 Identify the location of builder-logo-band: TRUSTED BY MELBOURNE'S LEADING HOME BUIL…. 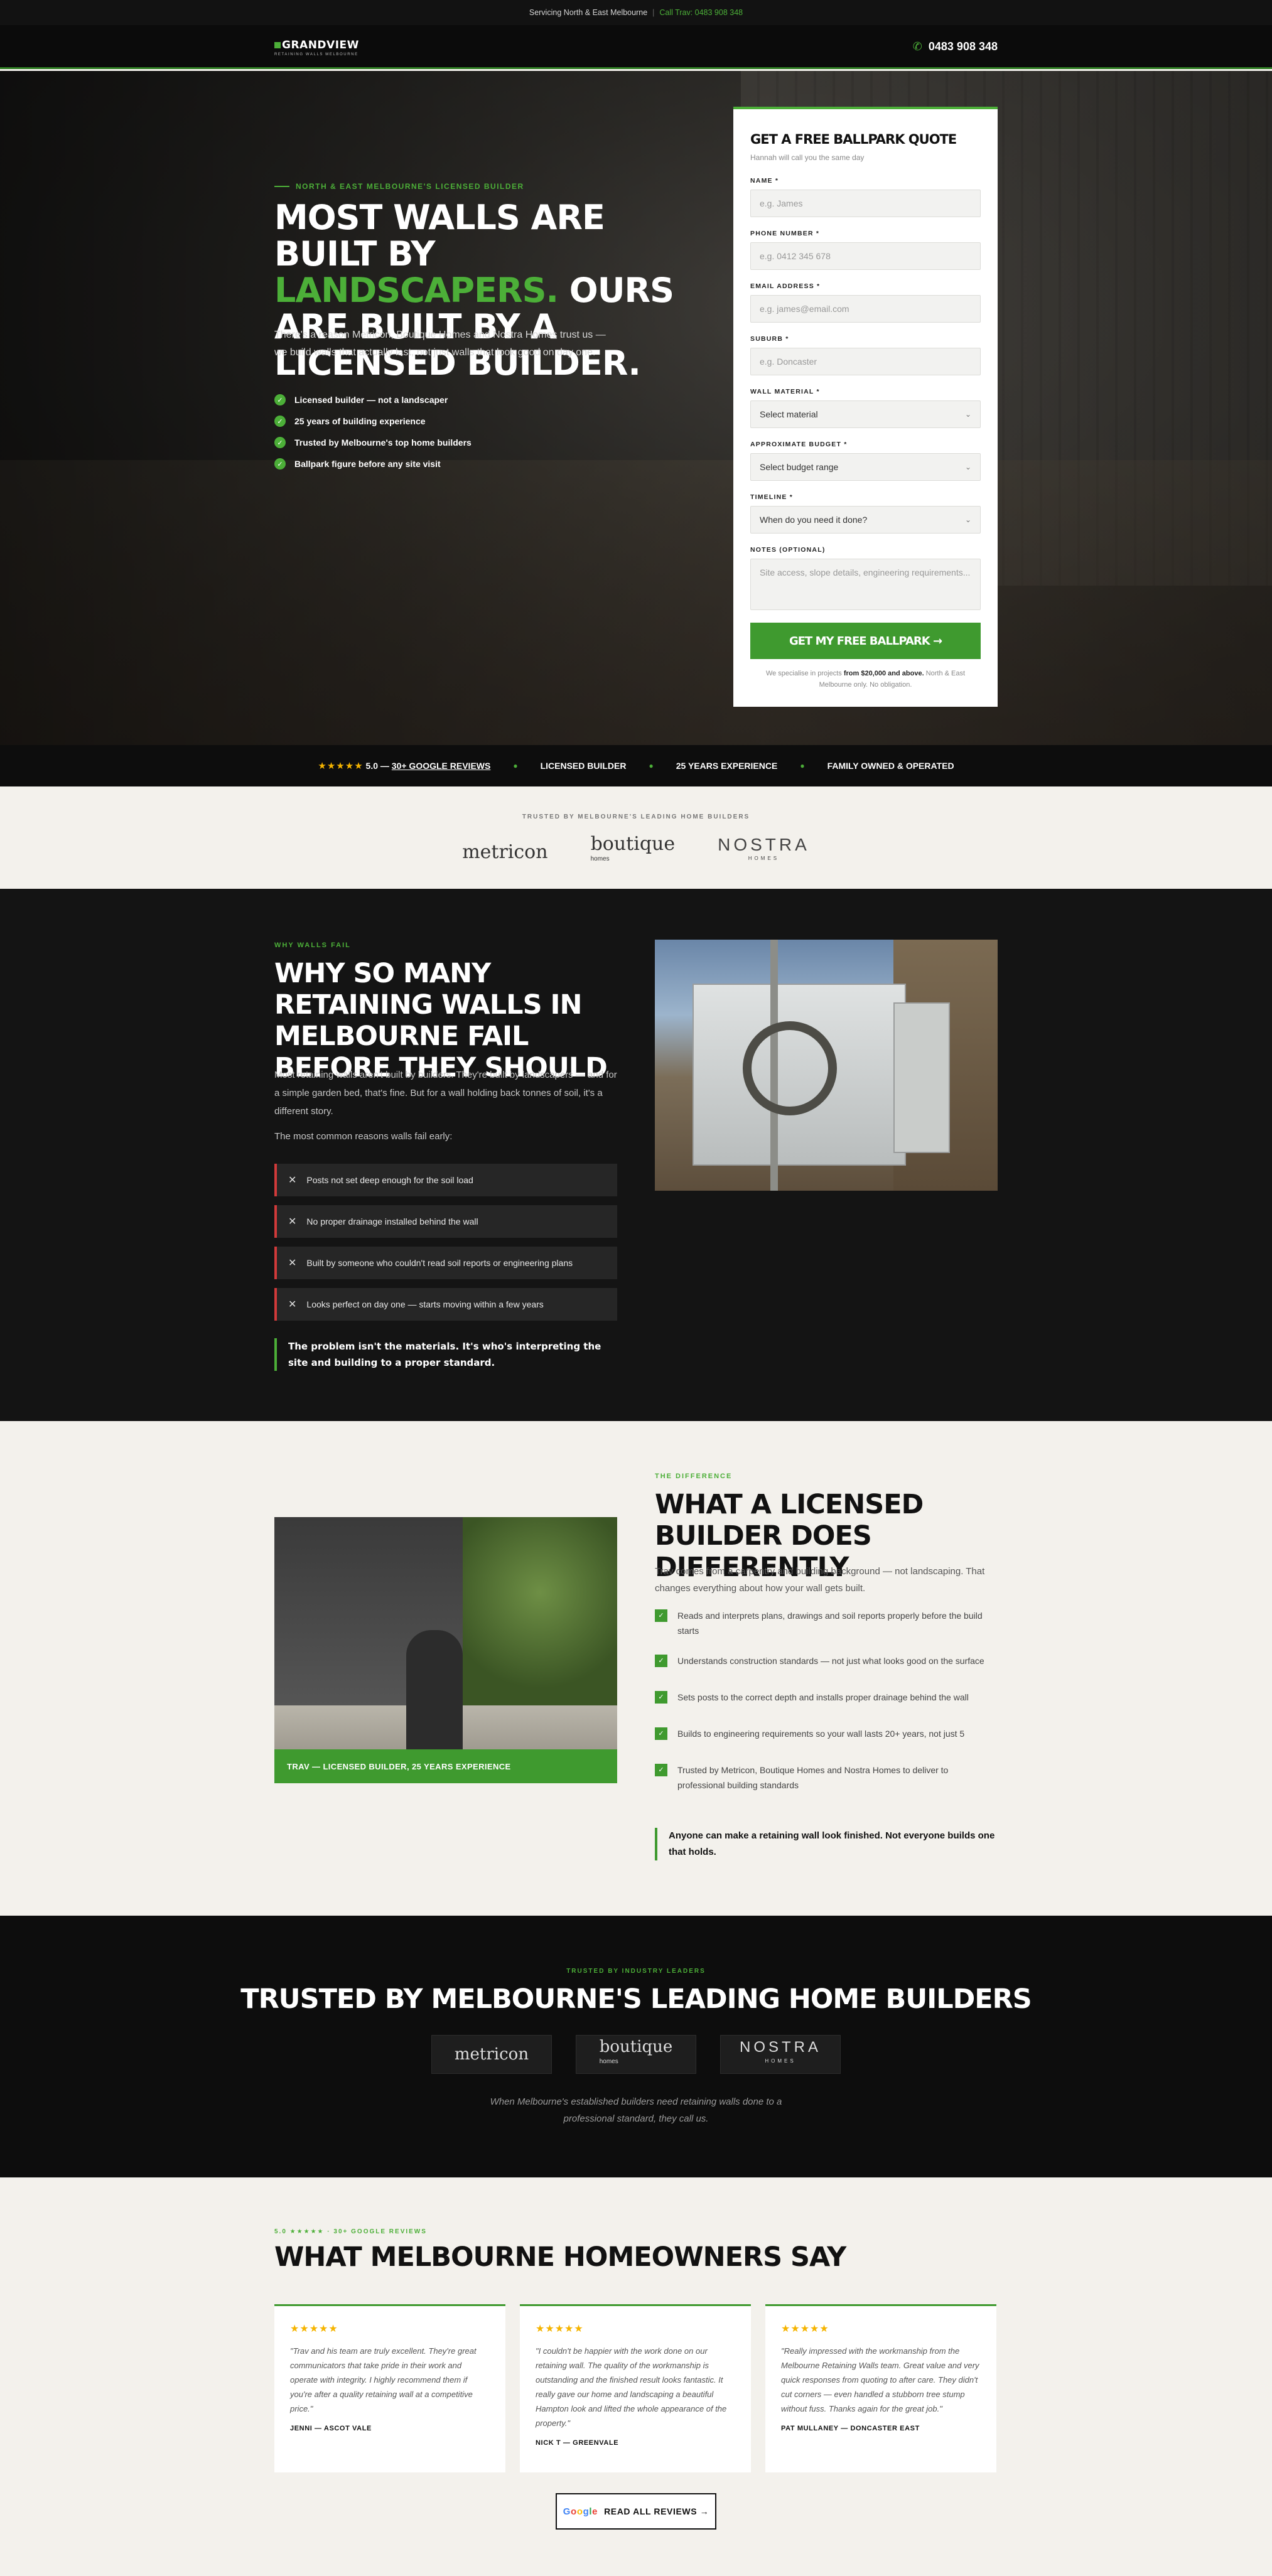
(636, 837).